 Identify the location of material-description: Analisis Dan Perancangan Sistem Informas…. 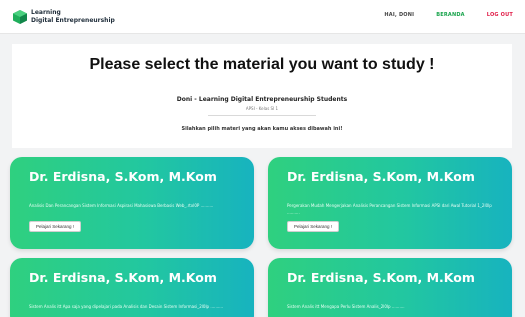
(121, 205).